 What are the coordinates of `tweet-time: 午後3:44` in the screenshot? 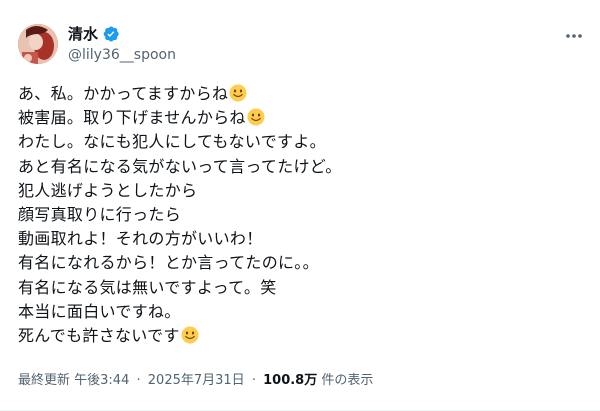 It's located at (102, 380).